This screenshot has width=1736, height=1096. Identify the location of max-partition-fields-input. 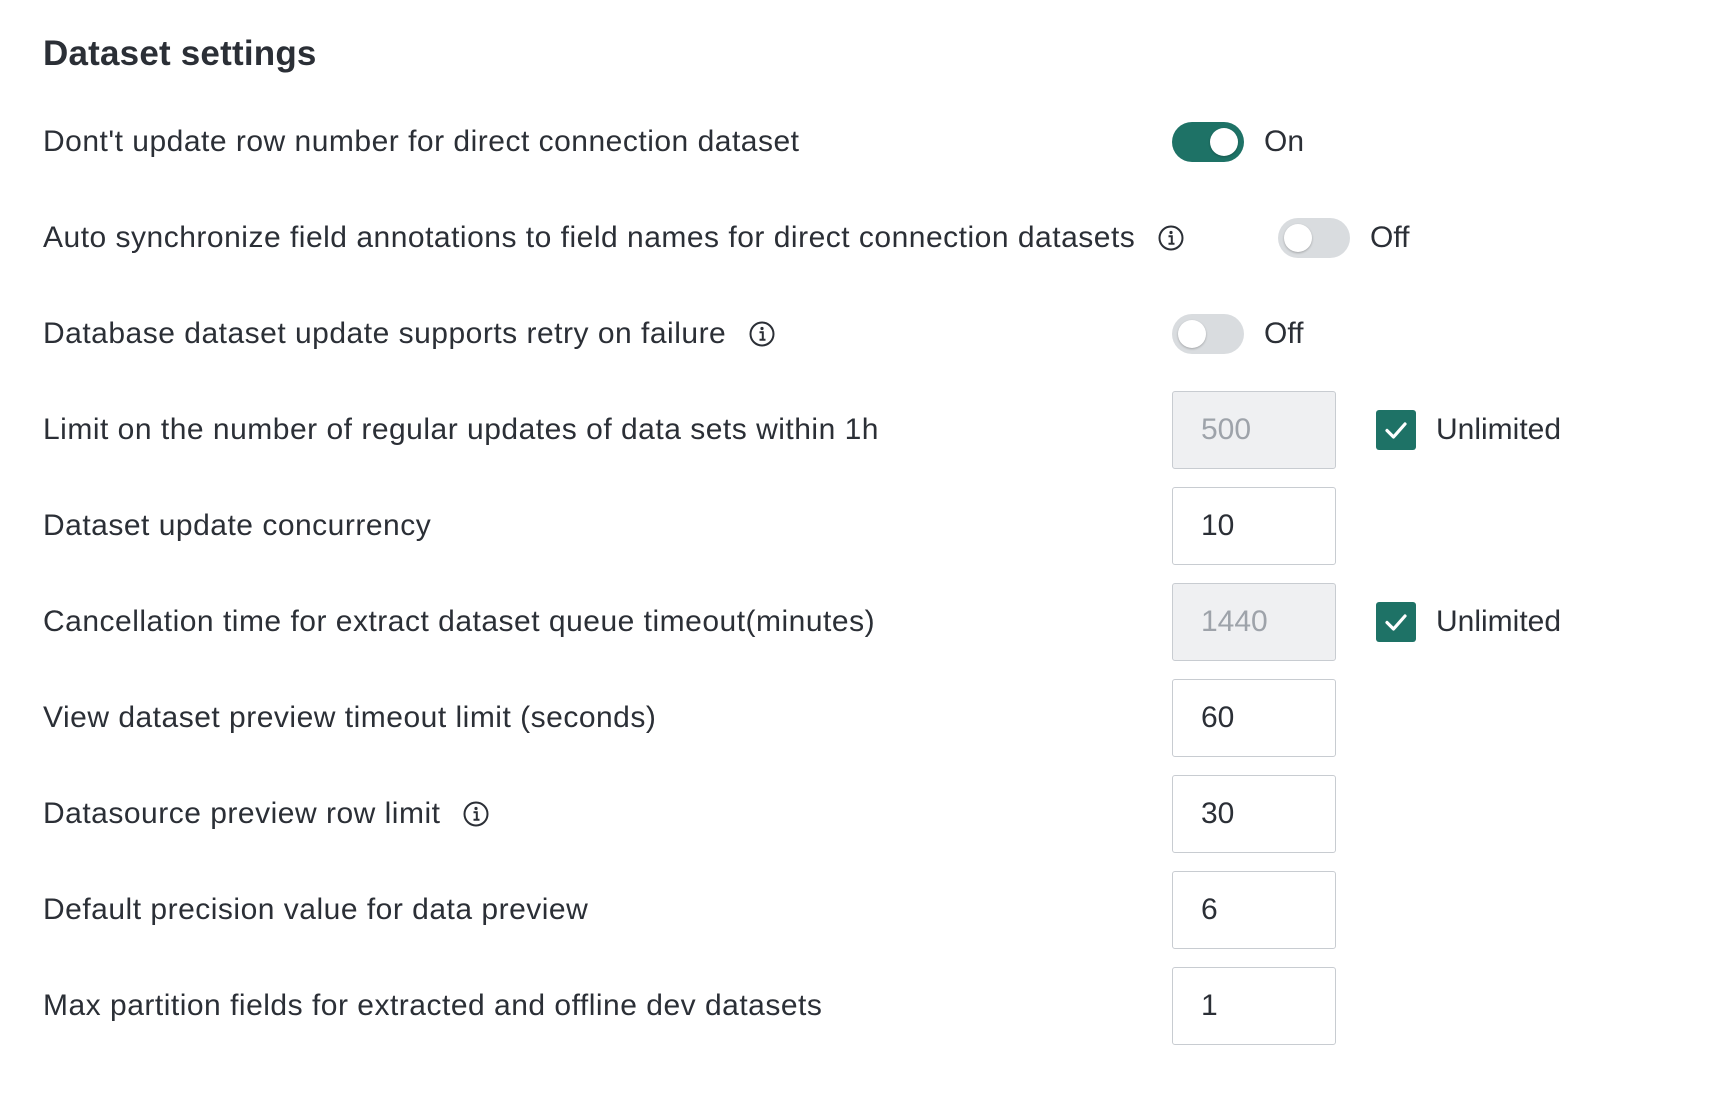
(1254, 1006).